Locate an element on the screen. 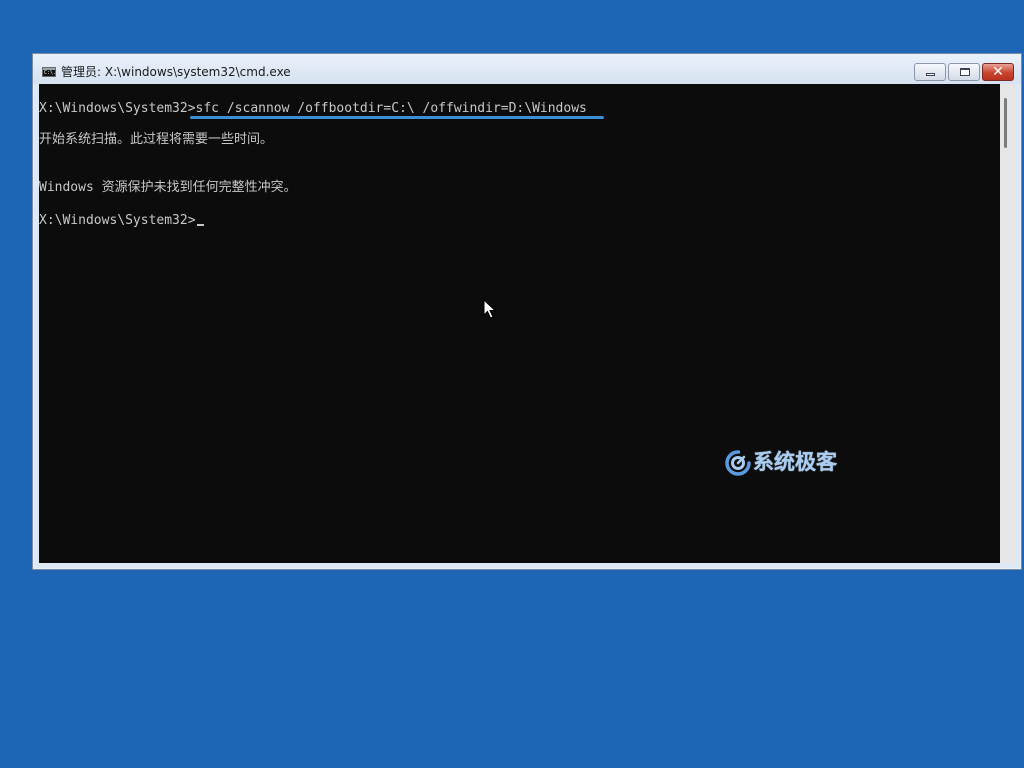 The height and width of the screenshot is (768, 1024). watermark-logo-icon is located at coordinates (738, 463).